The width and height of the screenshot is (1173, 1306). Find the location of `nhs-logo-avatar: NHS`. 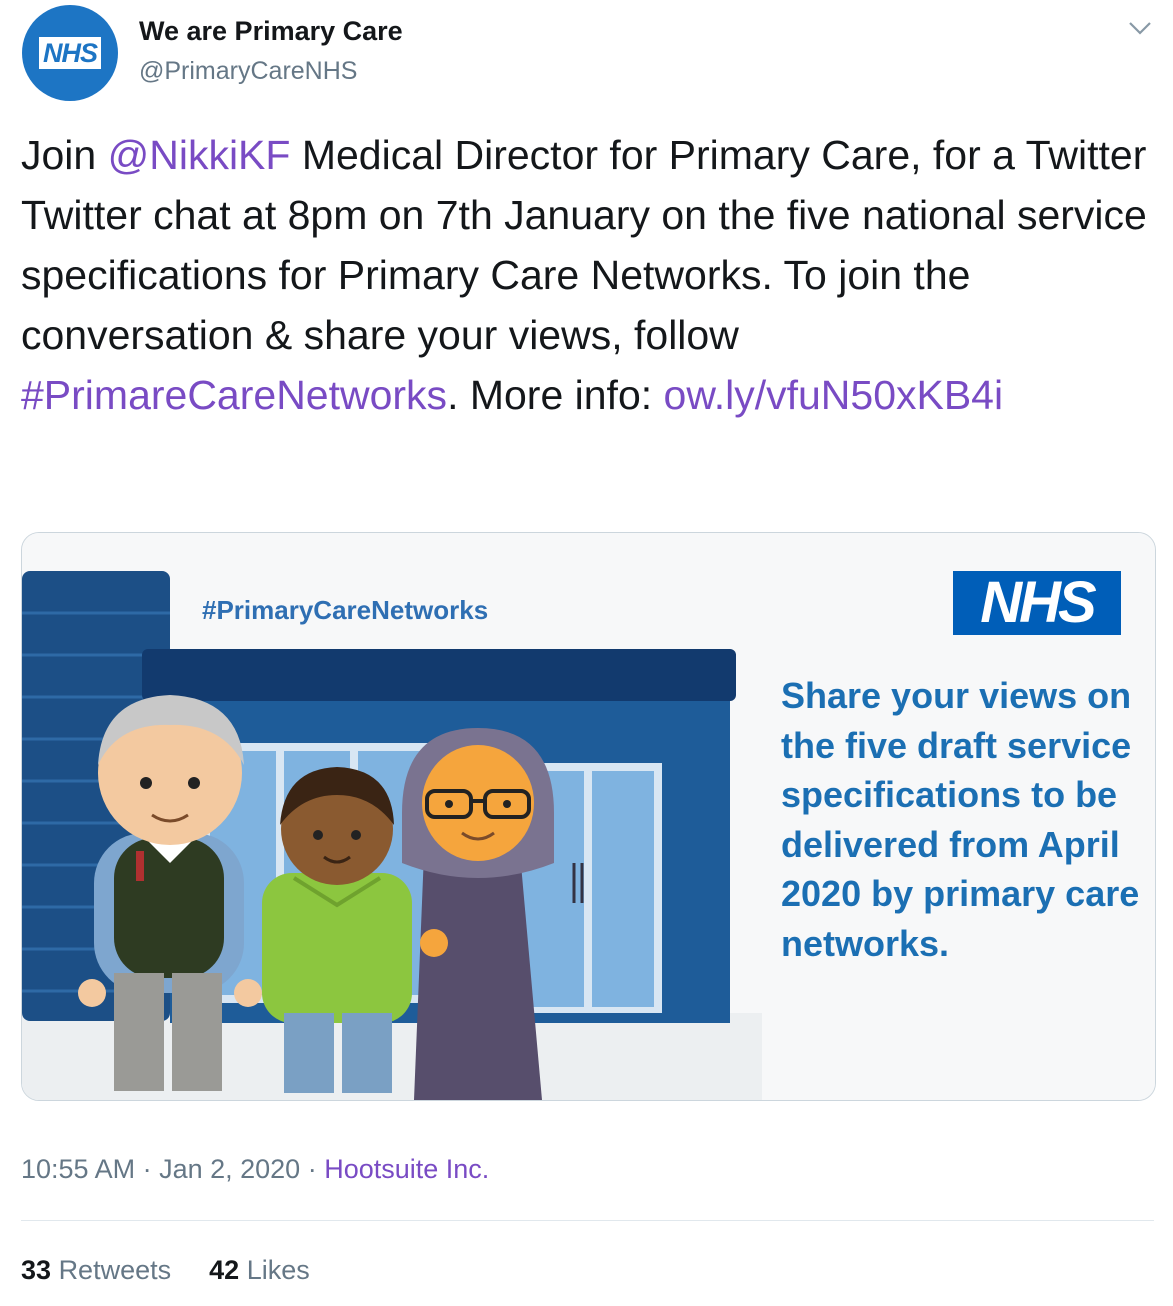

nhs-logo-avatar: NHS is located at coordinates (69, 53).